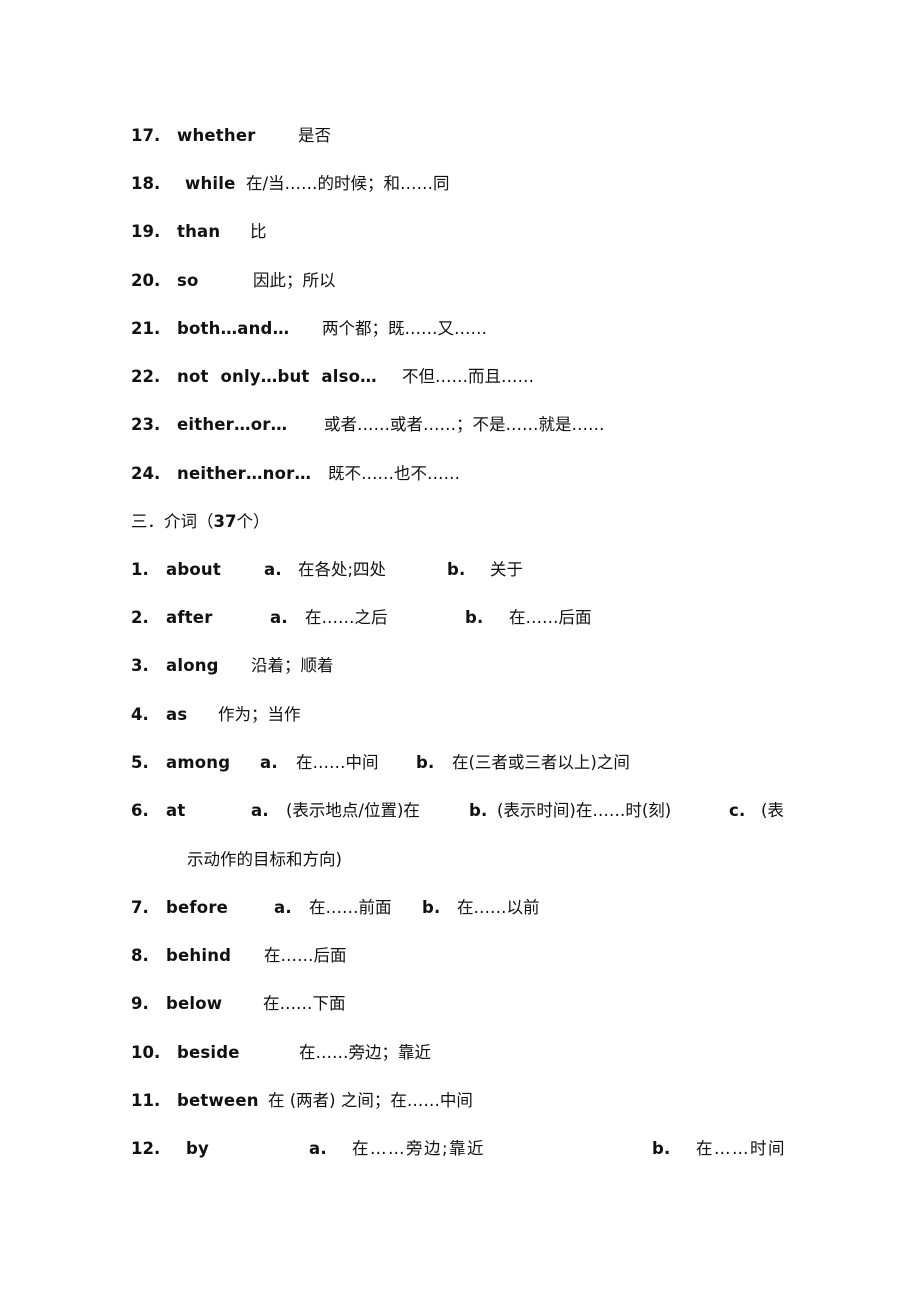 The image size is (920, 1302). I want to click on item-meaning: 作为；当作, so click(259, 714).